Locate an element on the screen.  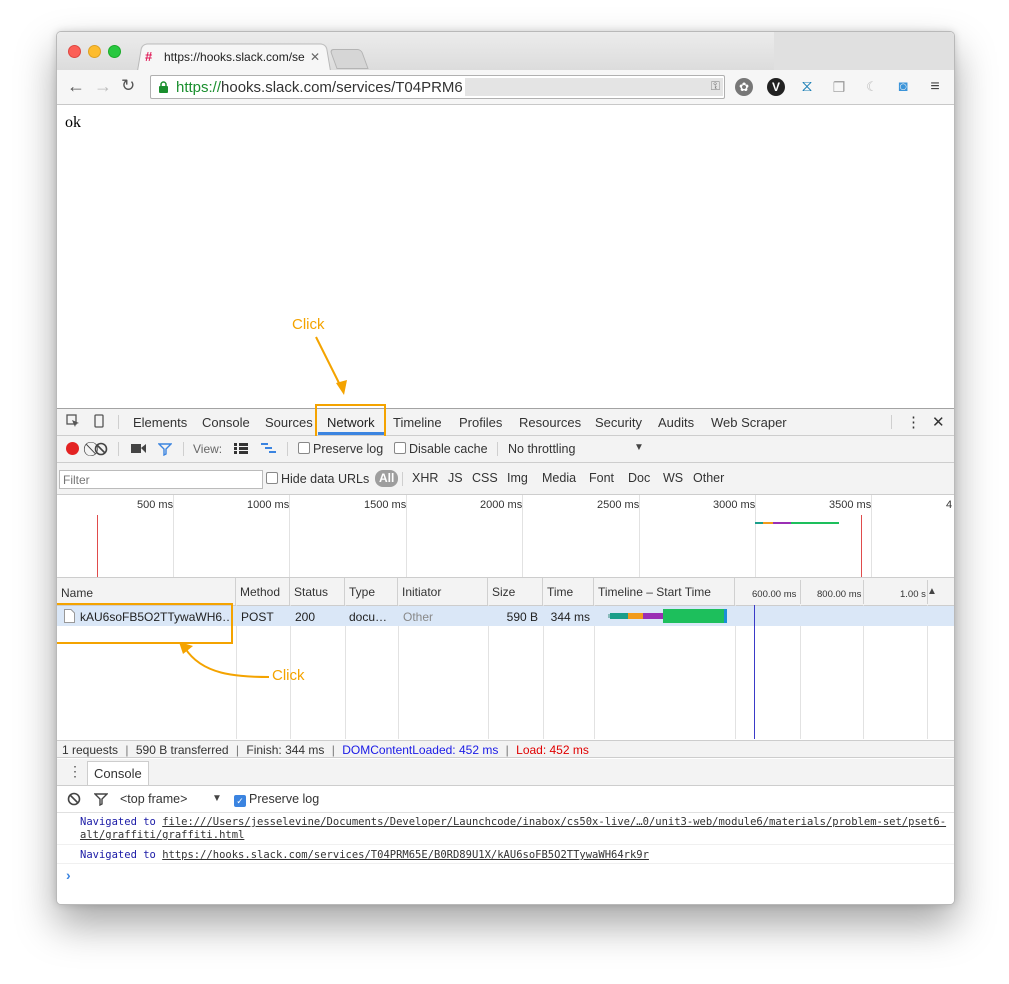
clear-console-icon is located at coordinates (74, 799).